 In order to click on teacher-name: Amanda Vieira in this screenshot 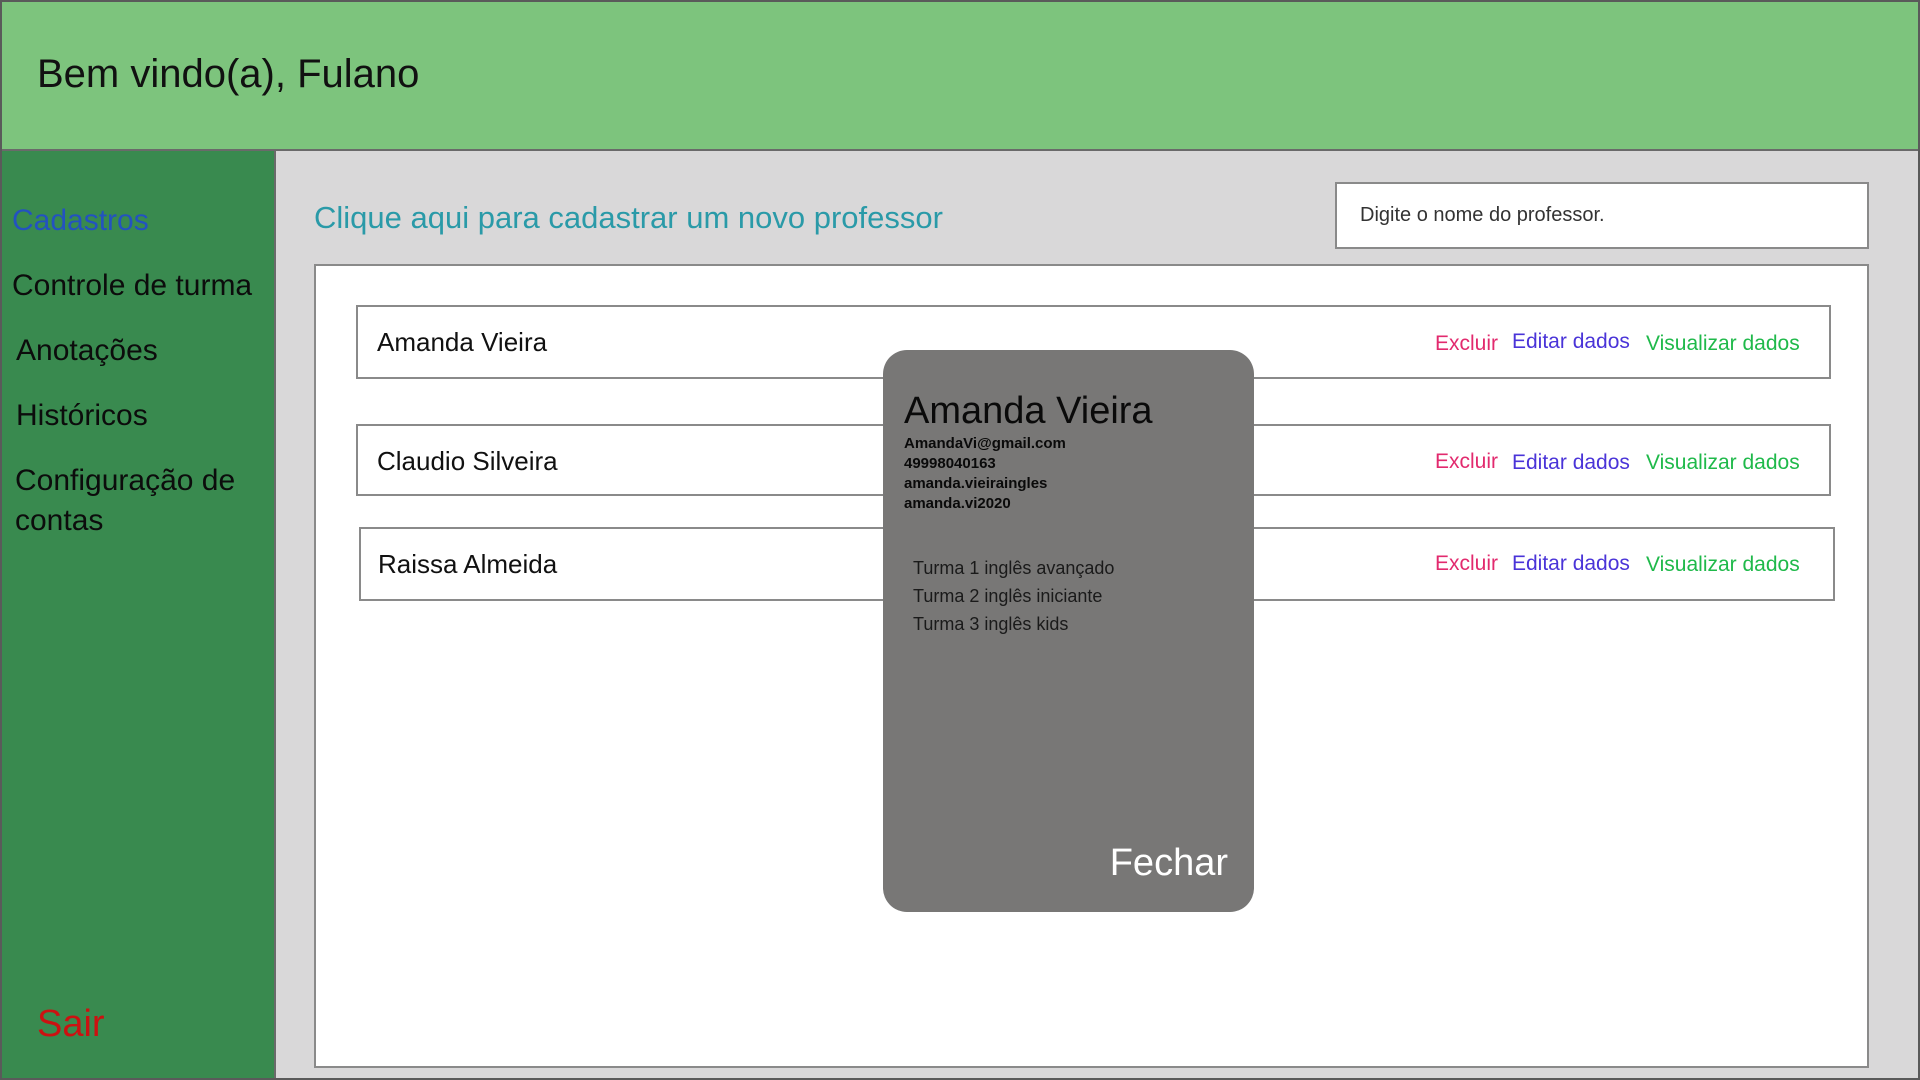, I will do `click(462, 342)`.